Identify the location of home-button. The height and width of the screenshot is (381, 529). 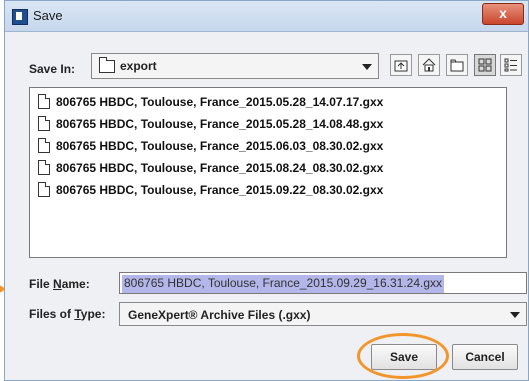
(429, 65).